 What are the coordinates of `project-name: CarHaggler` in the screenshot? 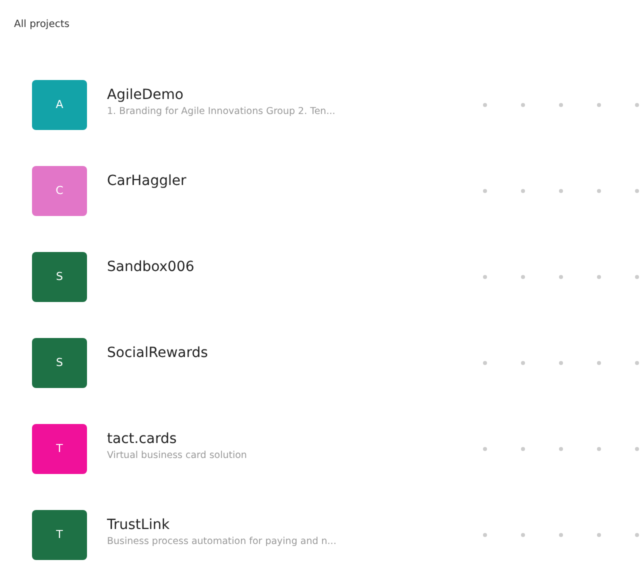 It's located at (146, 181).